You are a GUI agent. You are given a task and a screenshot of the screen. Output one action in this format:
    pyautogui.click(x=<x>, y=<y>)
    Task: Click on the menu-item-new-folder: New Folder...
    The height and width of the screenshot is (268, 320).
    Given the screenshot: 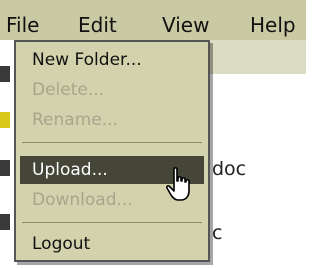 What is the action you would take?
    pyautogui.click(x=112, y=60)
    